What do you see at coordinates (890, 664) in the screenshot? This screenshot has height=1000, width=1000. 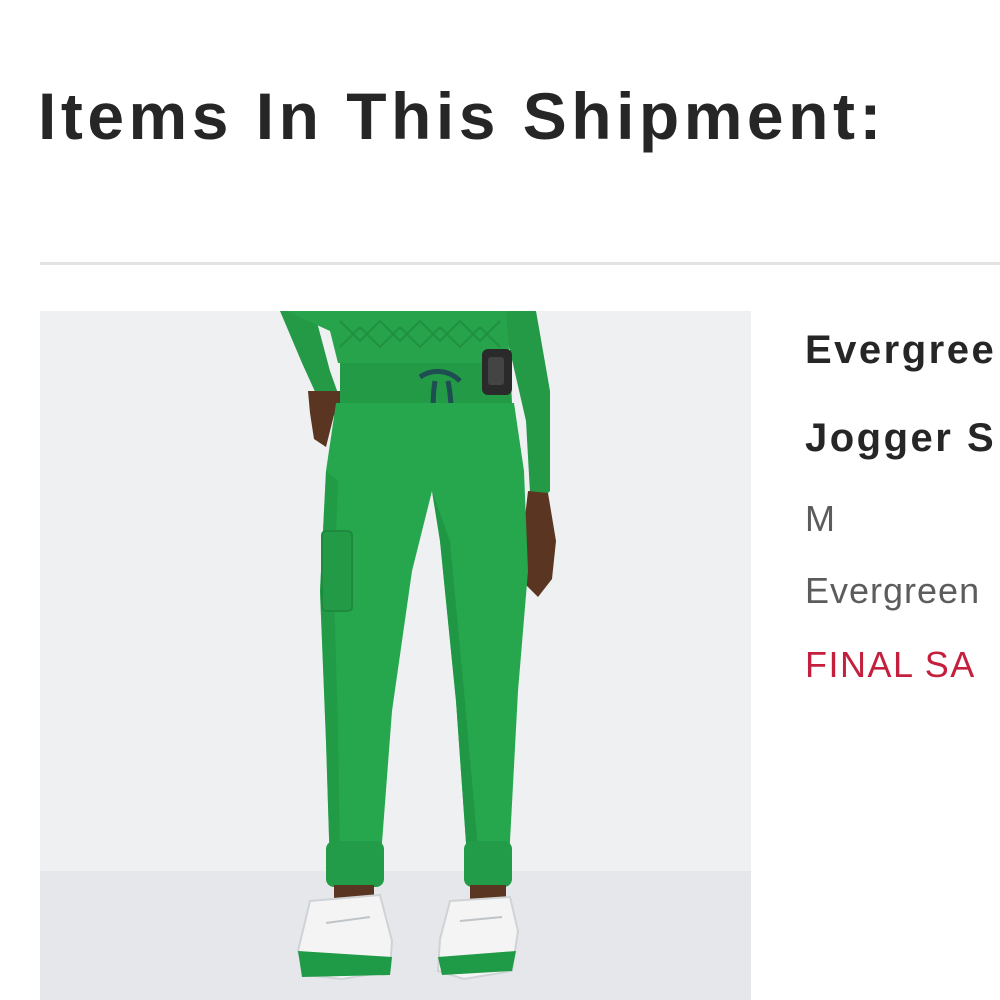 I see `final-sale-badge: FINAL SA` at bounding box center [890, 664].